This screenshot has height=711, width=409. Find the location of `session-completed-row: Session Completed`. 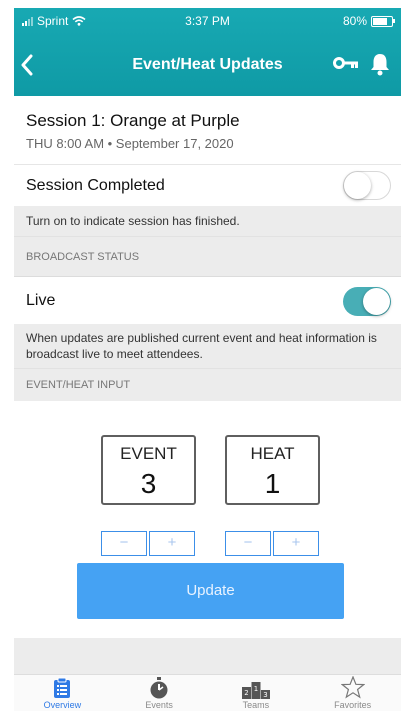

session-completed-row: Session Completed is located at coordinates (207, 185).